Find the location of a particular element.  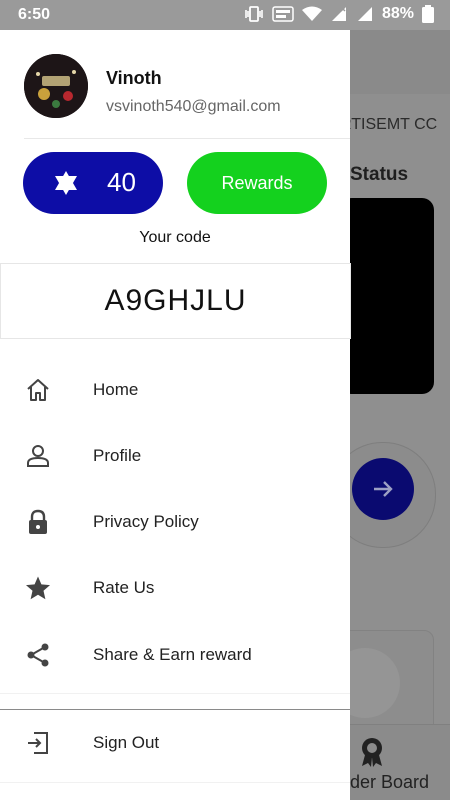

volte-icon is located at coordinates (283, 14).